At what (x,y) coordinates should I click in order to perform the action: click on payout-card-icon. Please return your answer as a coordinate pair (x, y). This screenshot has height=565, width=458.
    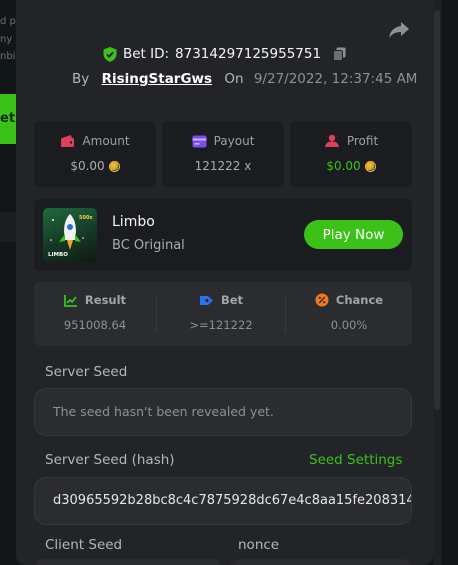
    Looking at the image, I should click on (199, 141).